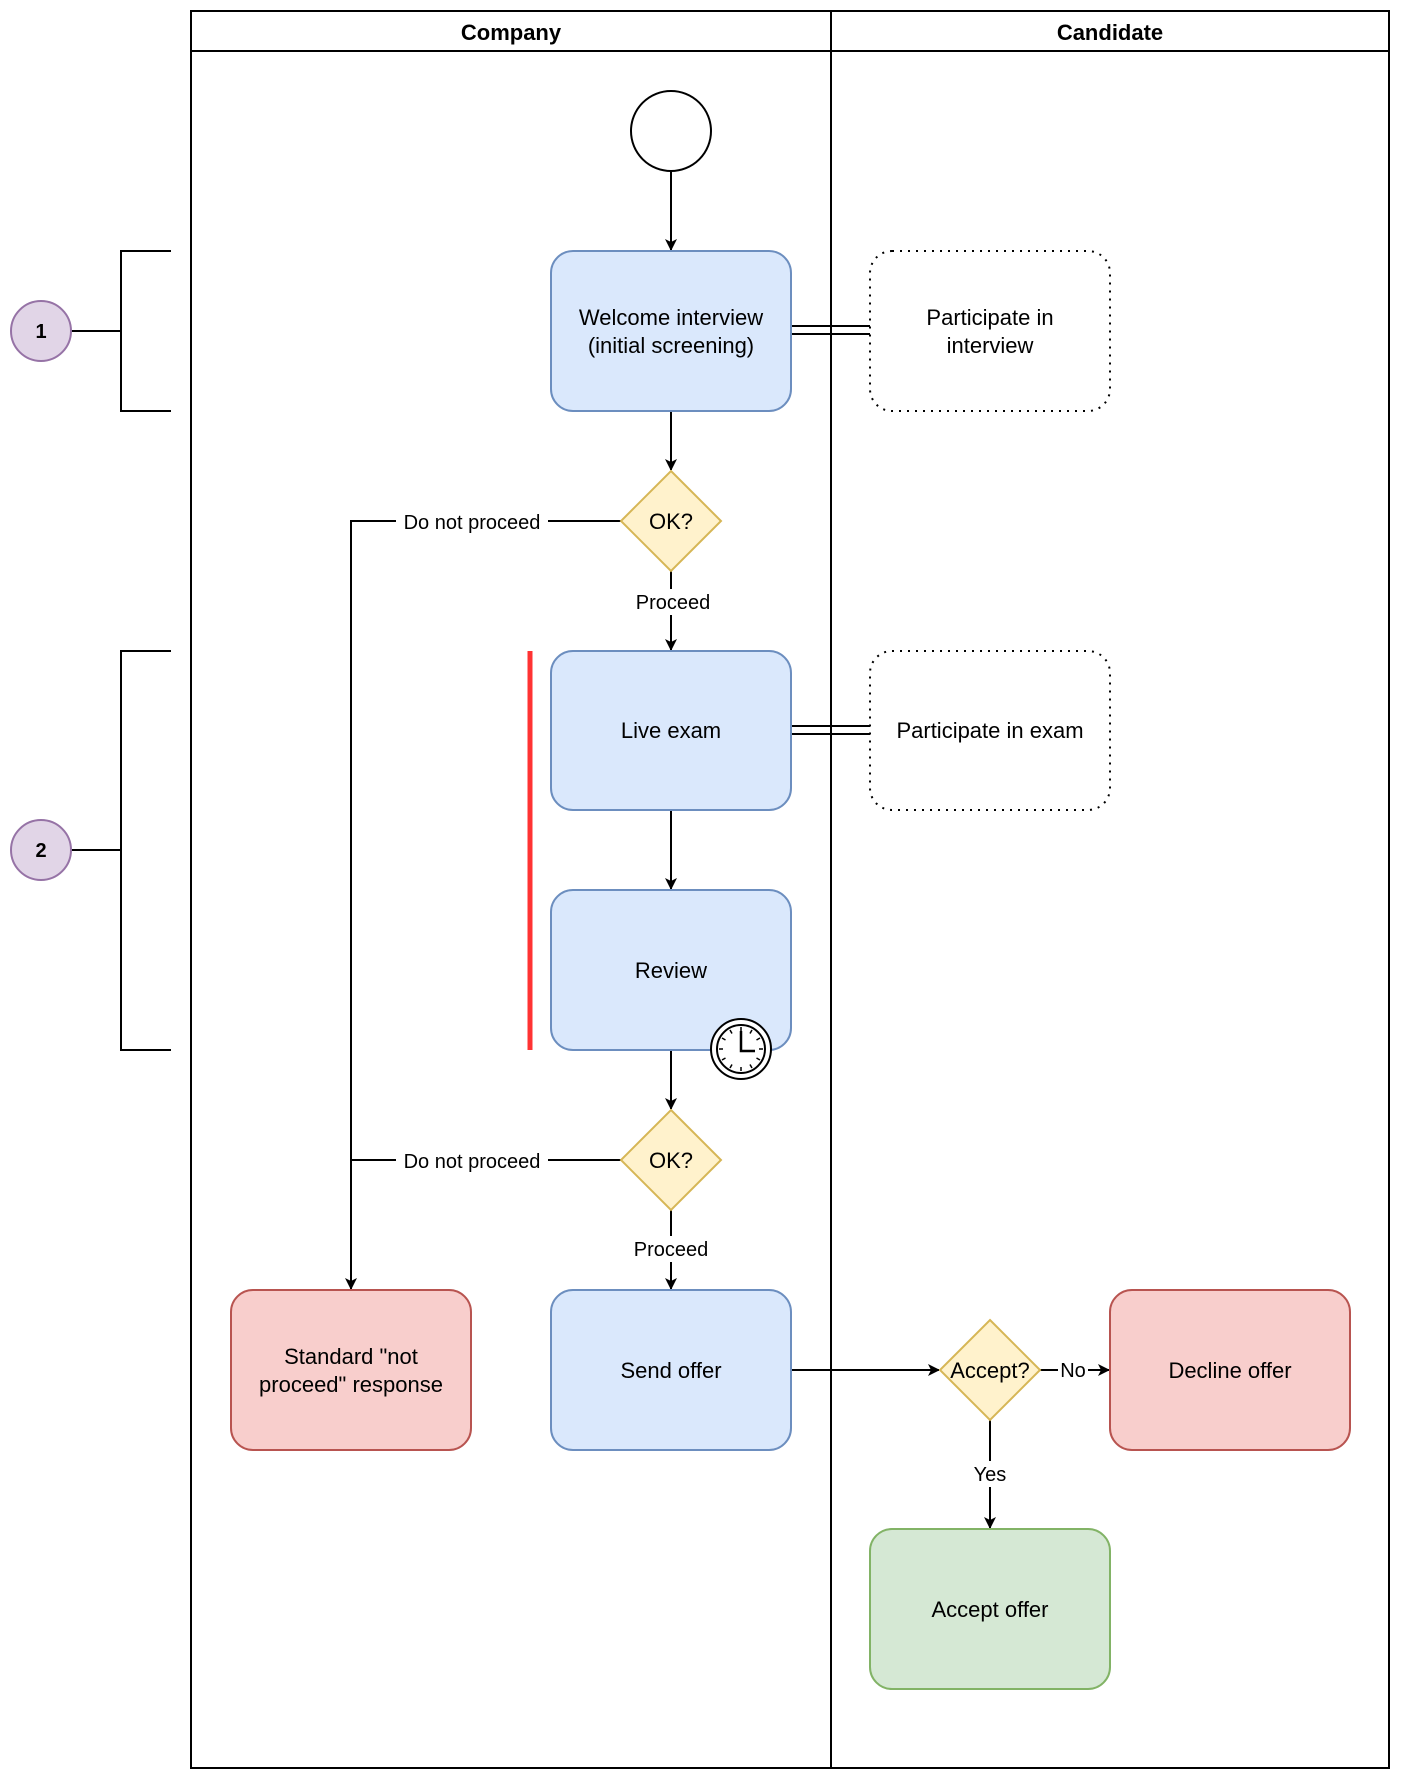 The image size is (1402, 1782). I want to click on decision-accept: Accept?, so click(990, 1370).